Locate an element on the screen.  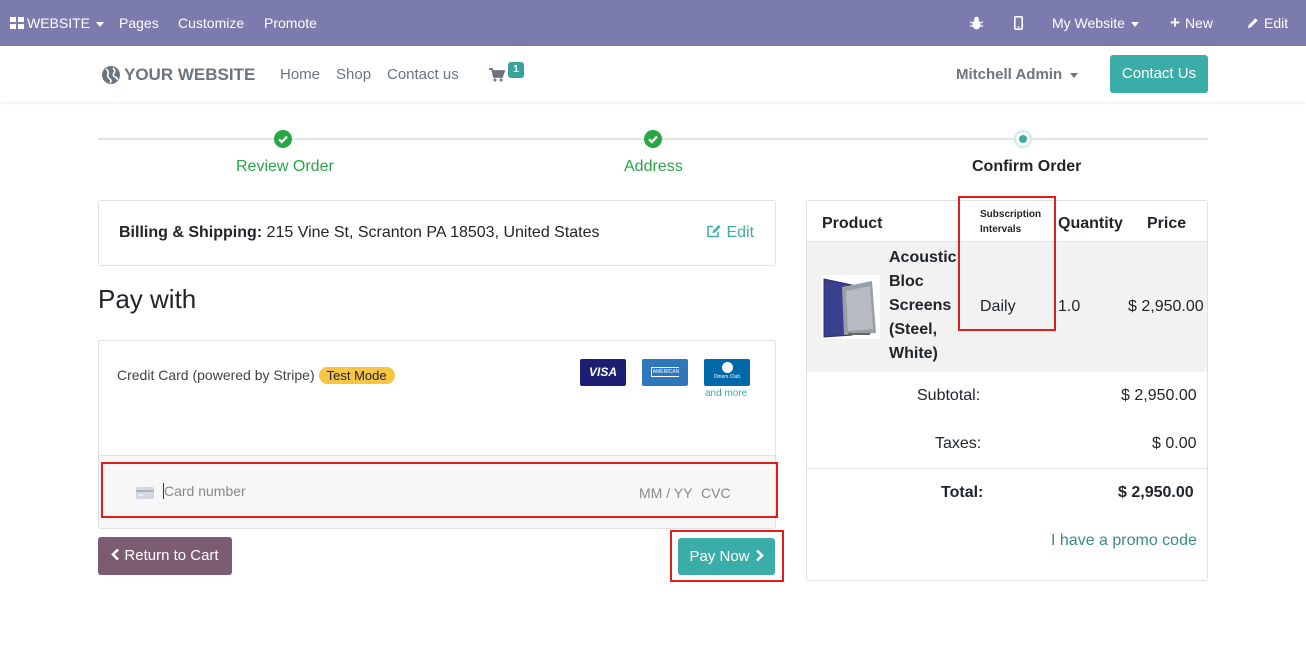
taxes-value: $ 0.00 is located at coordinates (1174, 443).